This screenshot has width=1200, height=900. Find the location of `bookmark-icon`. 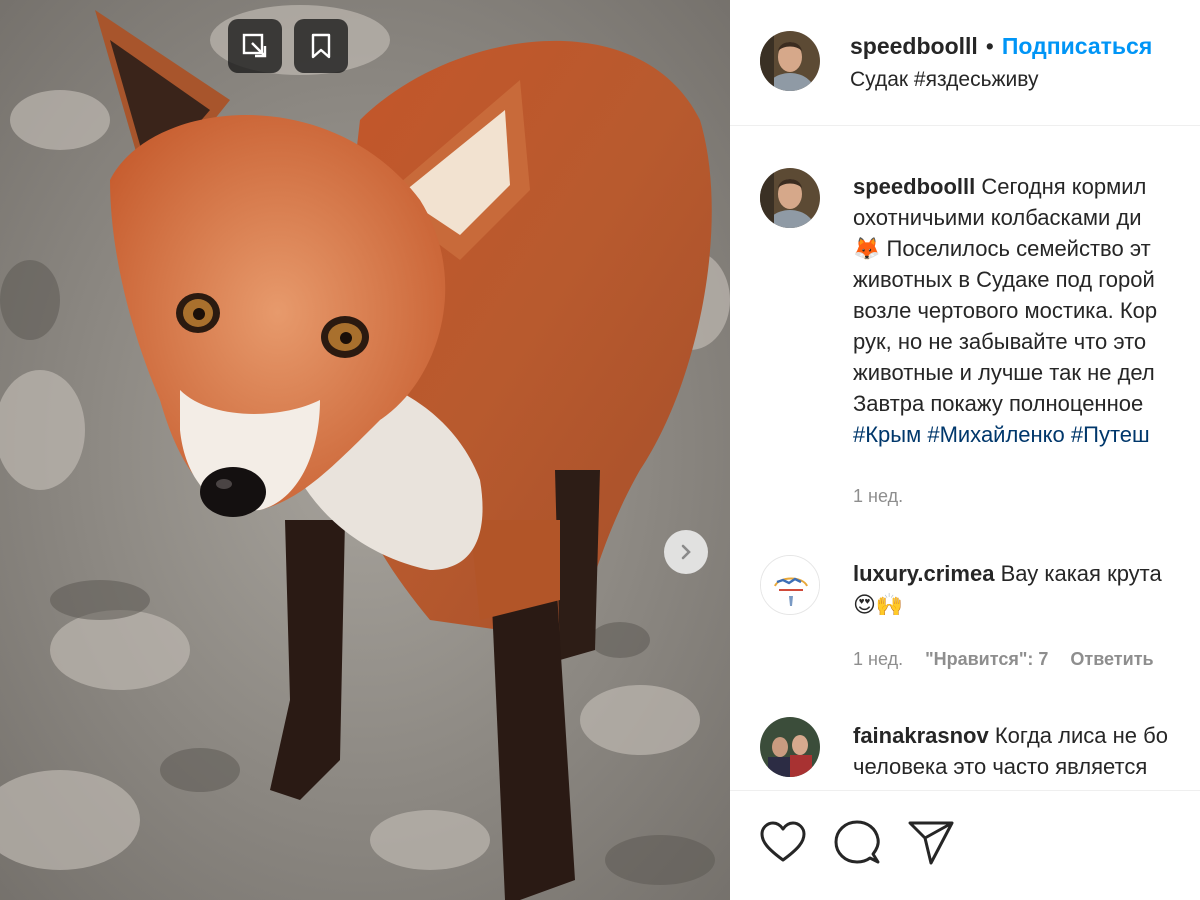

bookmark-icon is located at coordinates (321, 46).